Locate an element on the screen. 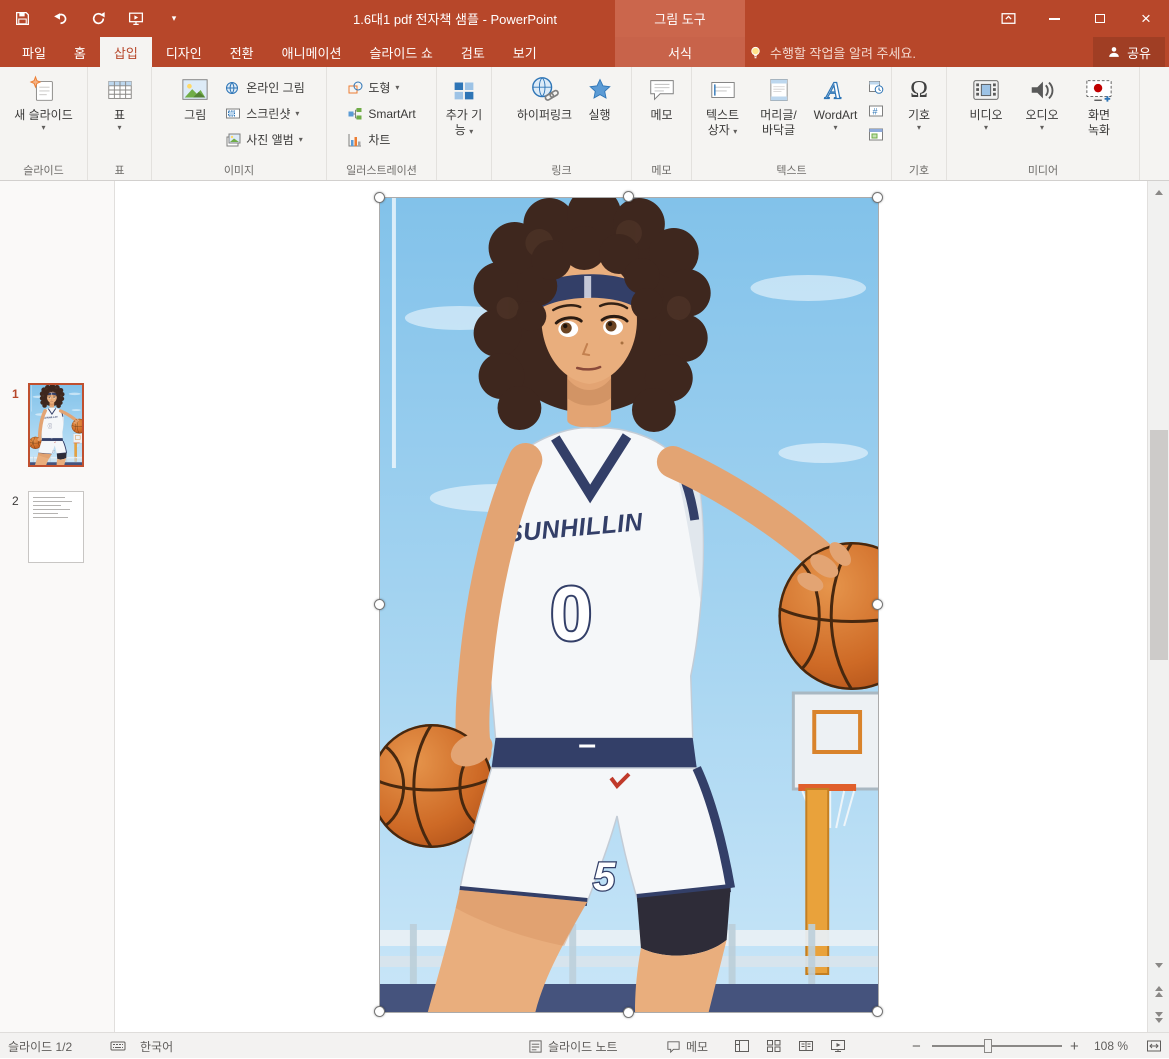 Image resolution: width=1169 pixels, height=1059 pixels. save-button is located at coordinates (22, 19).